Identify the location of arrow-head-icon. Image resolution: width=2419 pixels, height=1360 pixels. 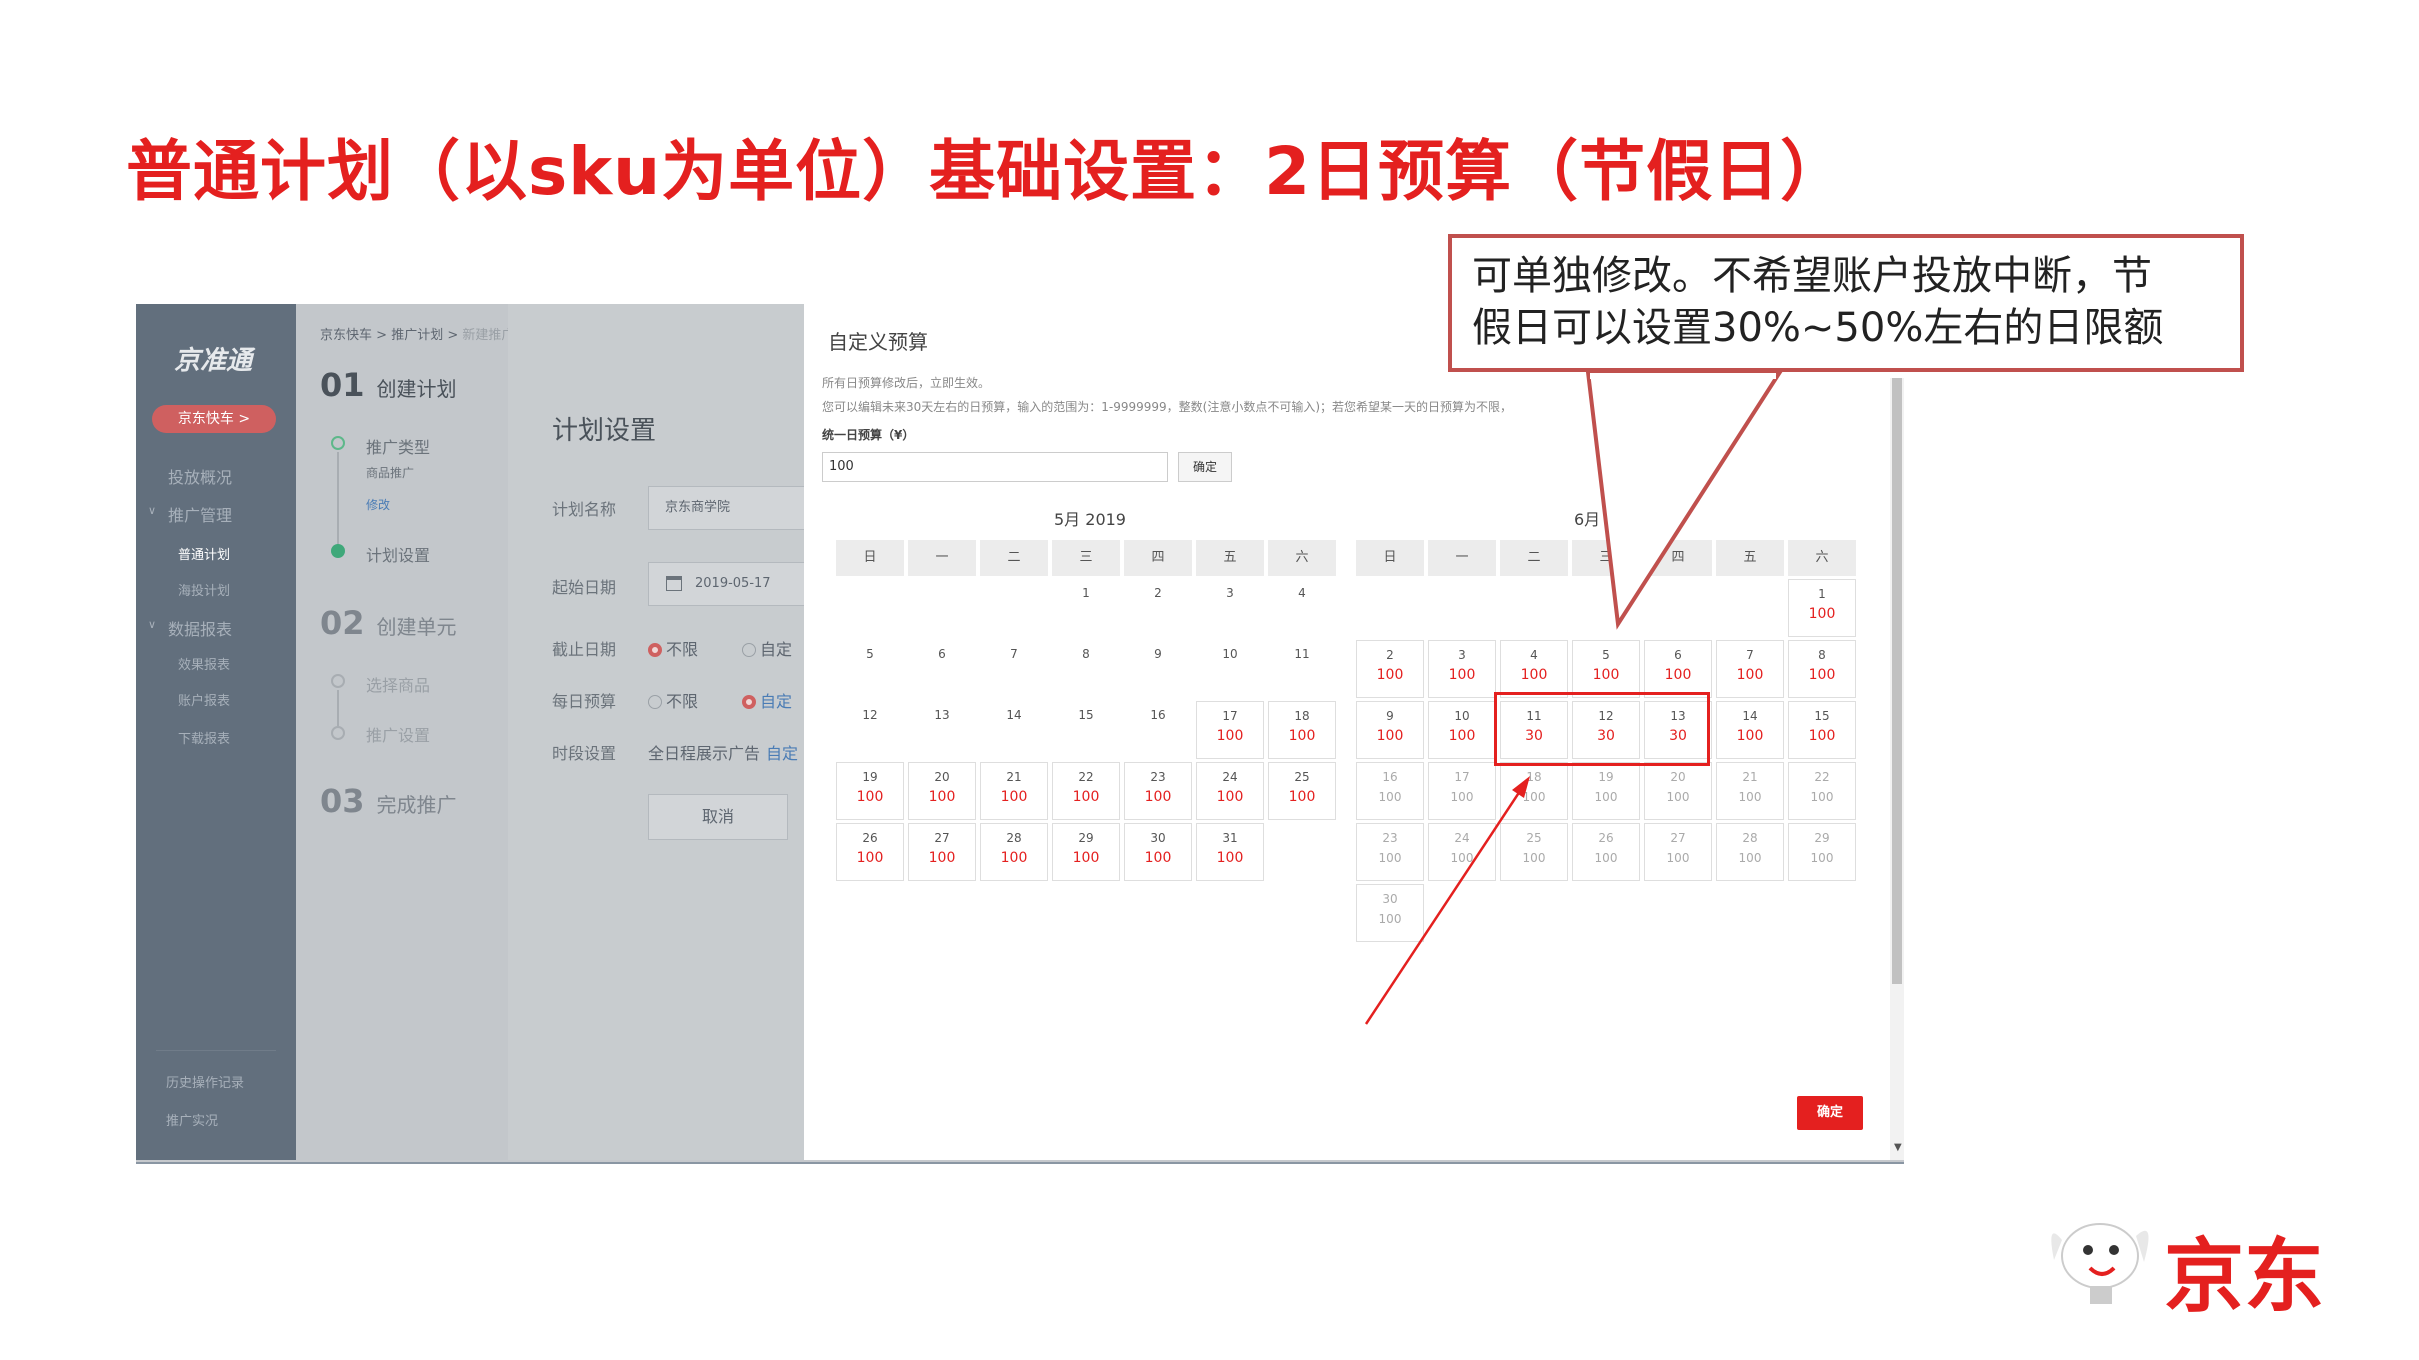
(1521, 787).